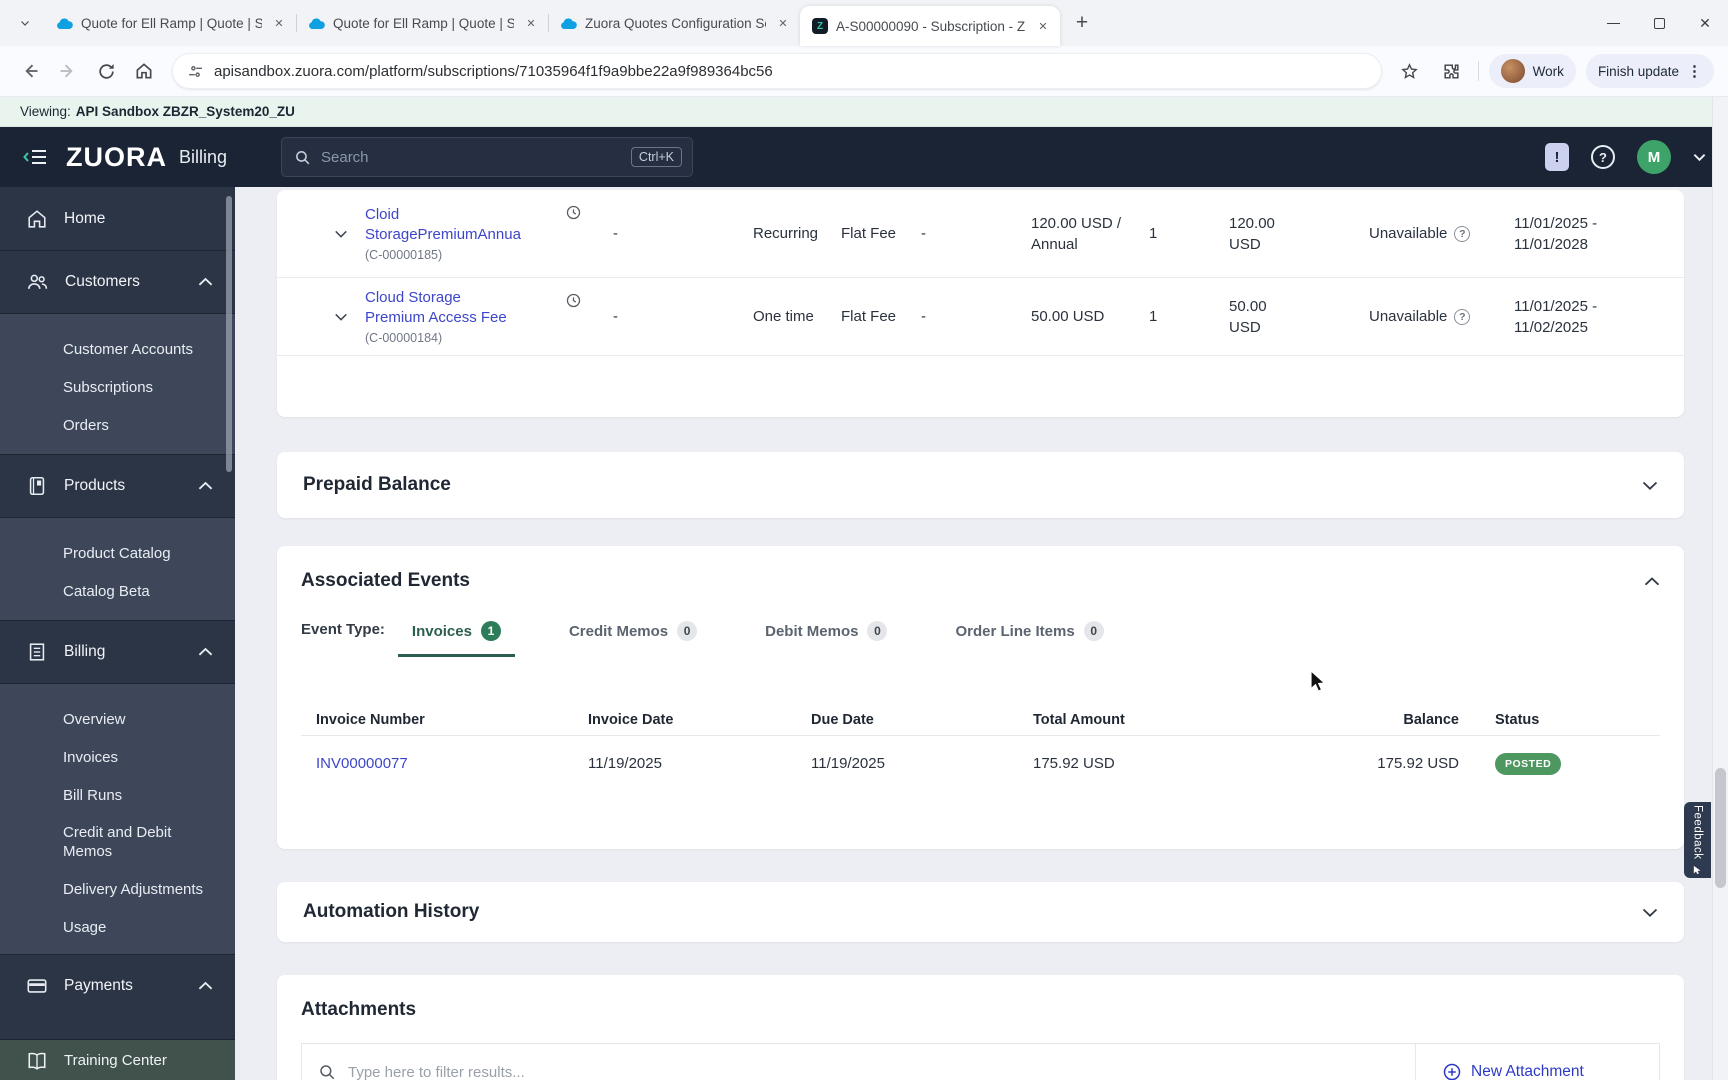 The image size is (1728, 1080). What do you see at coordinates (391, 911) in the screenshot?
I see `section-title: Automation History` at bounding box center [391, 911].